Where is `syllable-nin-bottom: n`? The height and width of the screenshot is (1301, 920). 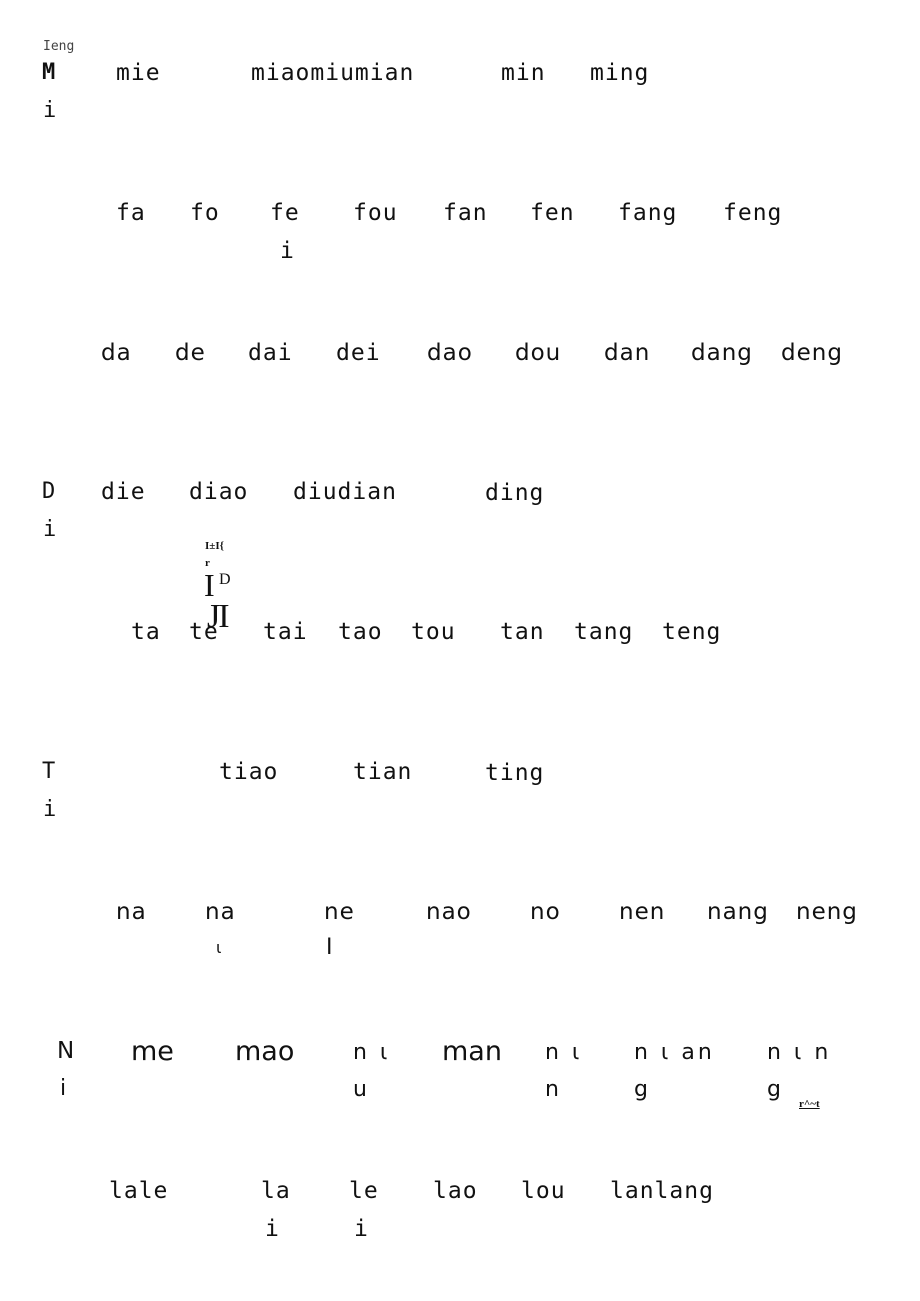
syllable-nin-bottom: n is located at coordinates (552, 1089).